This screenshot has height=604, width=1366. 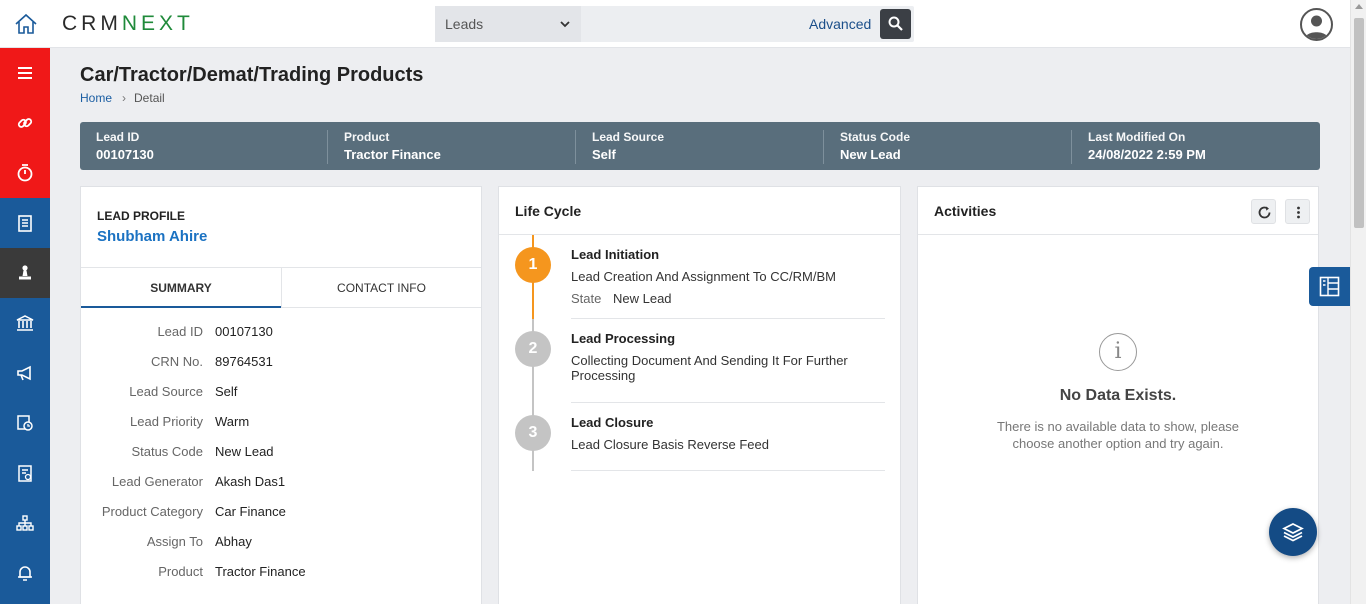 I want to click on search-icon, so click(x=895, y=23).